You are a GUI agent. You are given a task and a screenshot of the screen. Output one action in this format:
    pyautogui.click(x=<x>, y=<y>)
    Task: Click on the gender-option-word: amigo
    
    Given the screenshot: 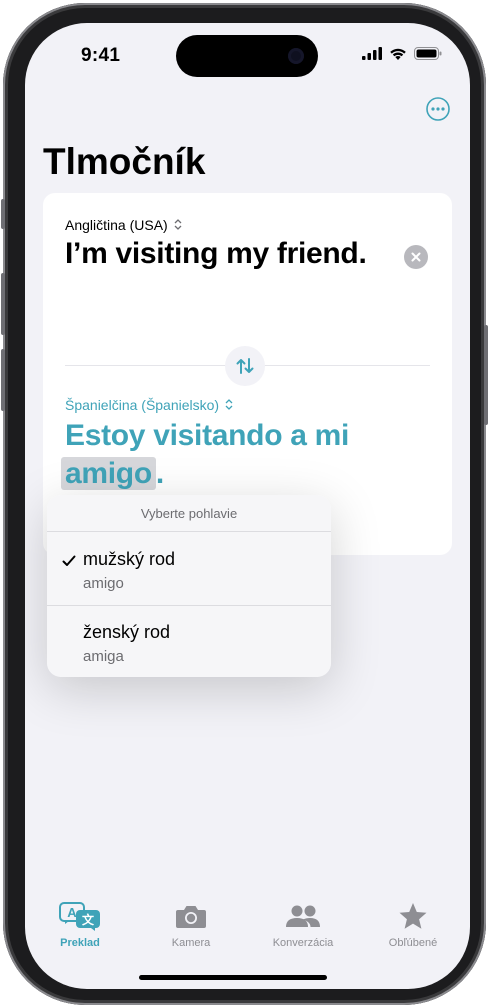 What is the action you would take?
    pyautogui.click(x=103, y=583)
    